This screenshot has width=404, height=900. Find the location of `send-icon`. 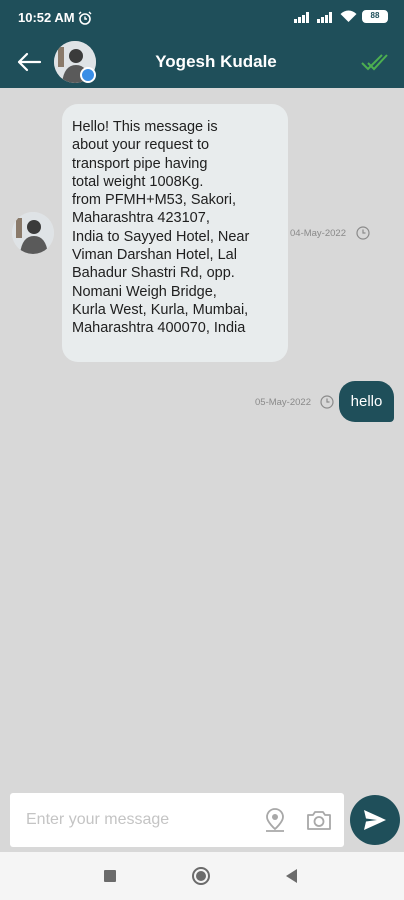

send-icon is located at coordinates (375, 820).